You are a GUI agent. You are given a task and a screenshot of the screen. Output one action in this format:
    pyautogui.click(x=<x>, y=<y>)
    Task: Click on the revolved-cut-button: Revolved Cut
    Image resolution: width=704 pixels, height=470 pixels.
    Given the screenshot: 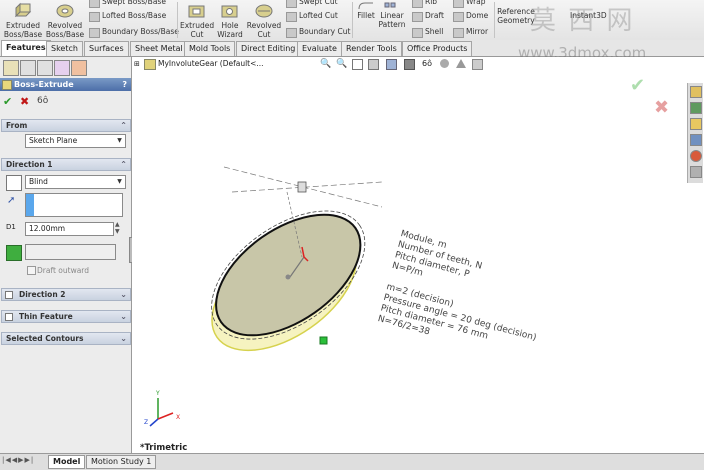 What is the action you would take?
    pyautogui.click(x=264, y=20)
    